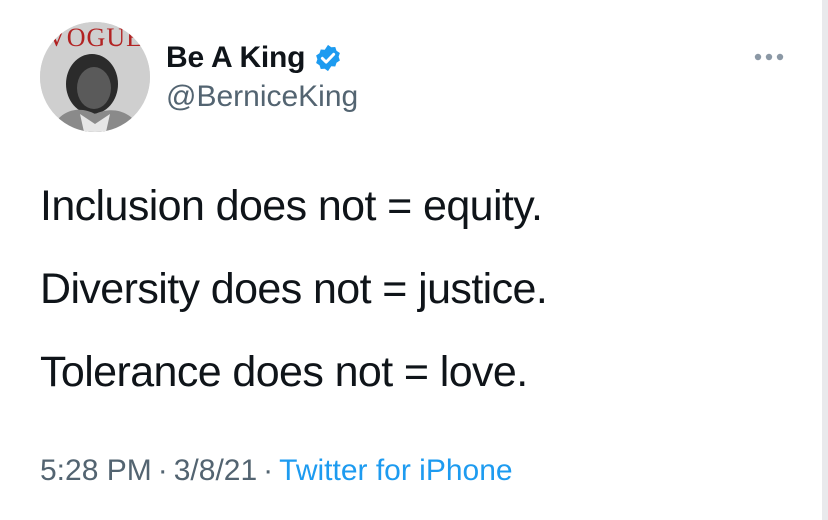  I want to click on user-handle: @BerniceKing, so click(262, 97).